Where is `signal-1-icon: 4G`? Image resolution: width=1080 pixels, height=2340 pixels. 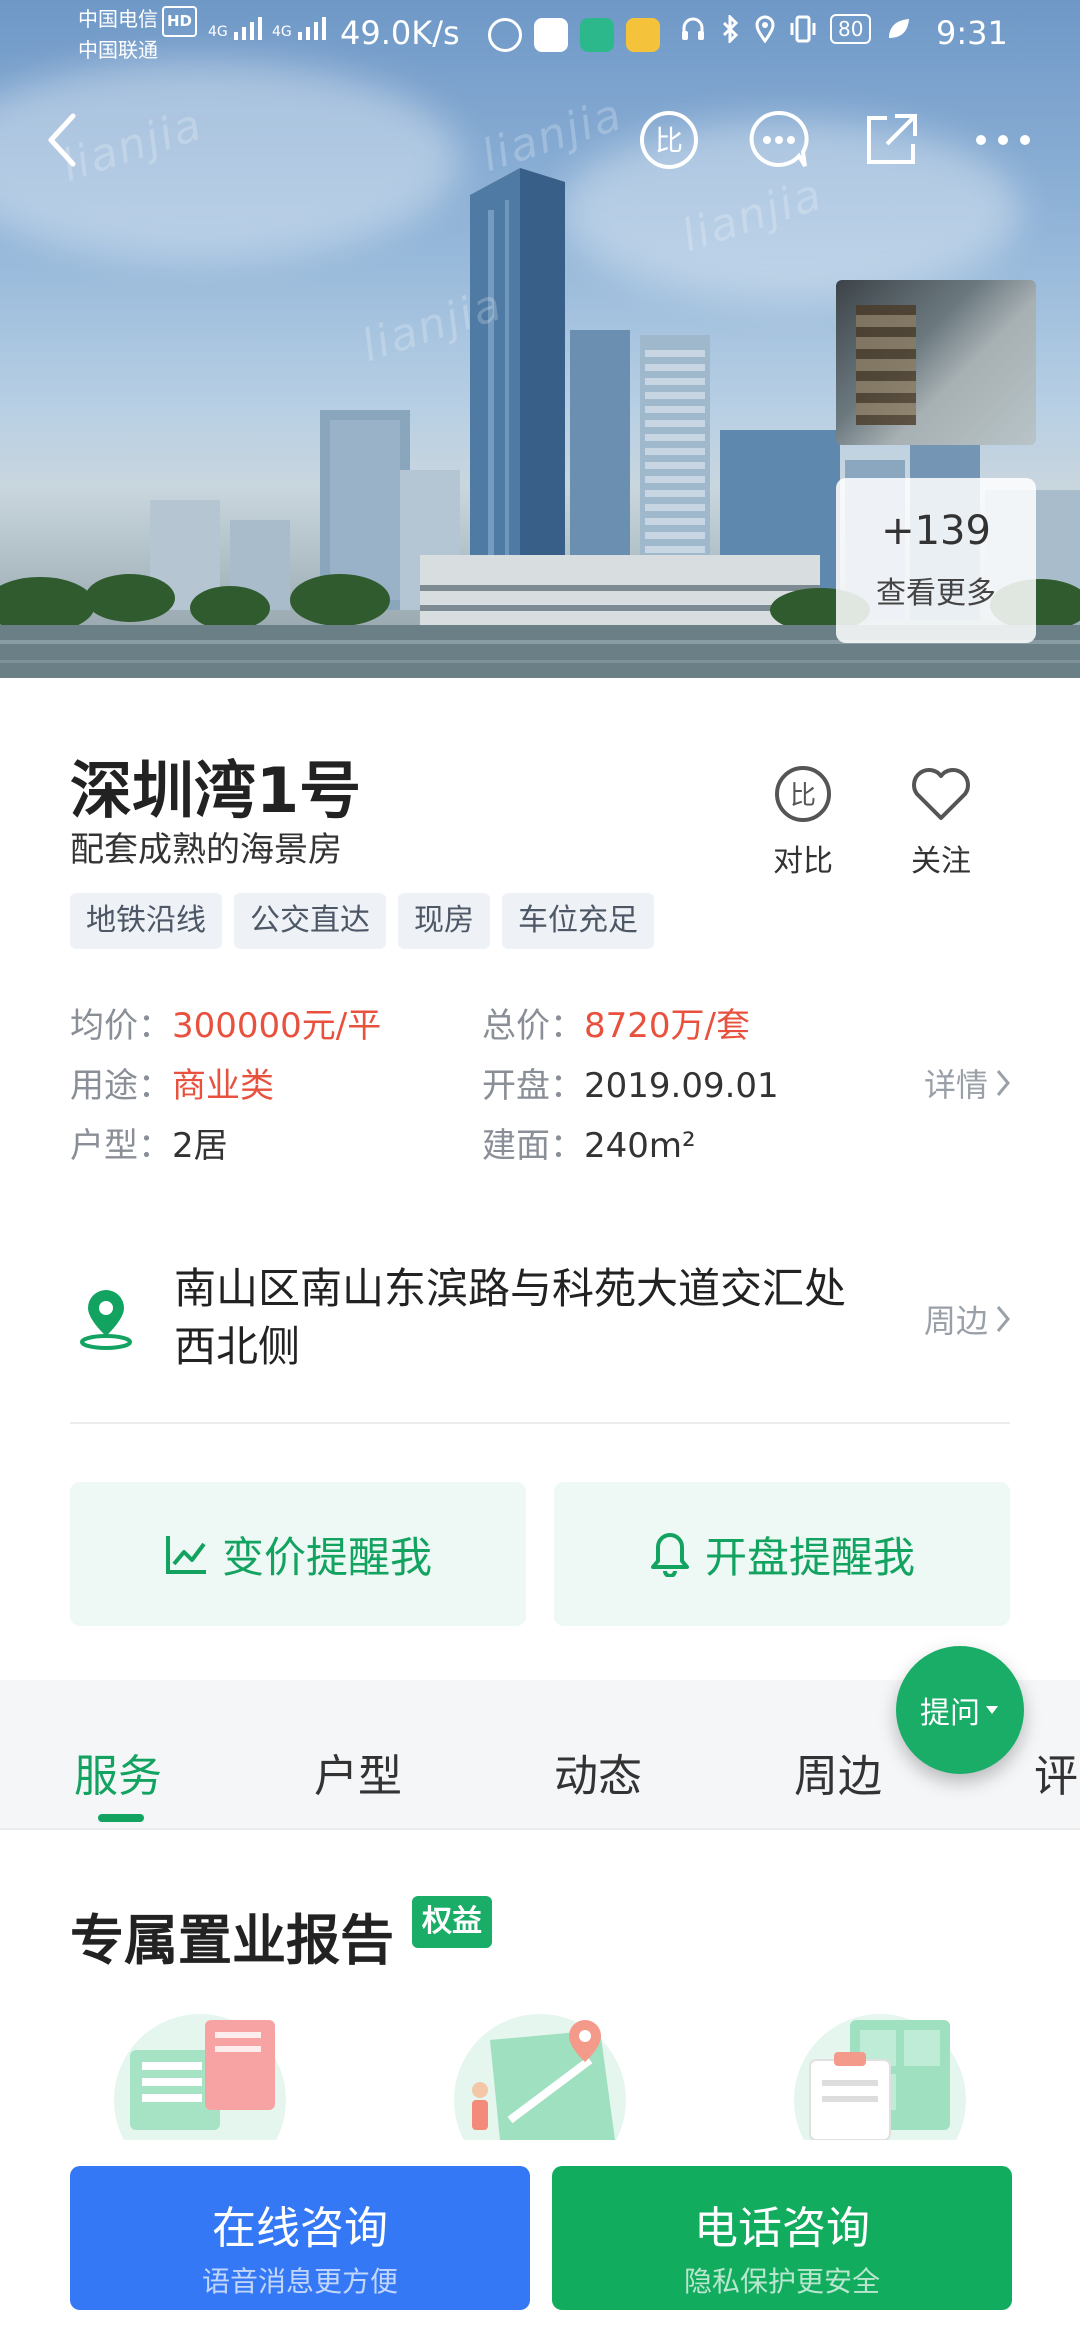 signal-1-icon: 4G is located at coordinates (238, 28).